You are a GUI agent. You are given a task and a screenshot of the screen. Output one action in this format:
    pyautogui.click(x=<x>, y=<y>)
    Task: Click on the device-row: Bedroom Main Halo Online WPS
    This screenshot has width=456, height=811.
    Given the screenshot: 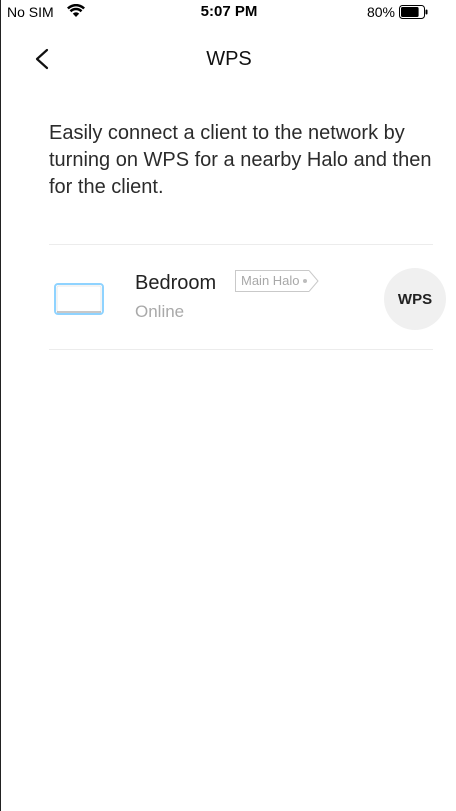 What is the action you would take?
    pyautogui.click(x=252, y=297)
    